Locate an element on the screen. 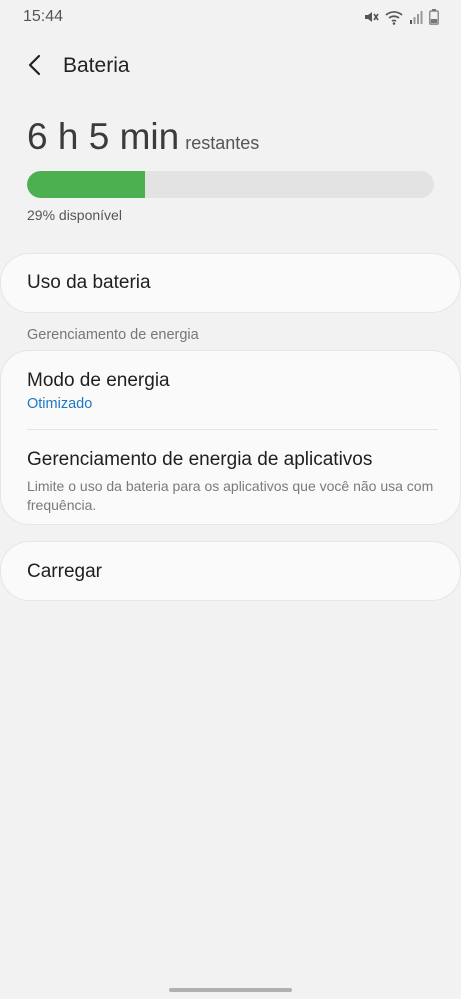  home-indicator is located at coordinates (230, 990).